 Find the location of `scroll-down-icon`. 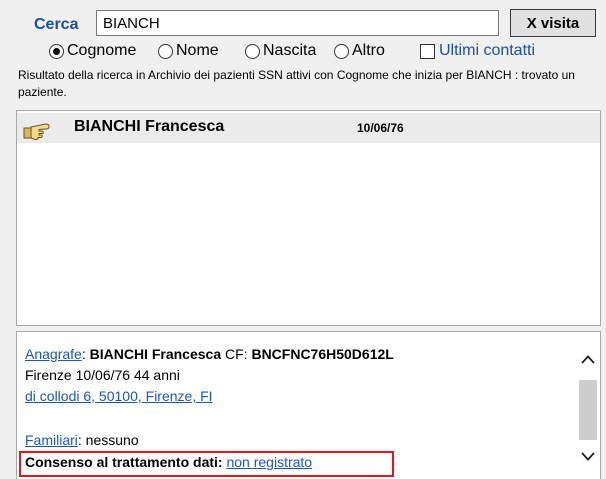

scroll-down-icon is located at coordinates (588, 456).